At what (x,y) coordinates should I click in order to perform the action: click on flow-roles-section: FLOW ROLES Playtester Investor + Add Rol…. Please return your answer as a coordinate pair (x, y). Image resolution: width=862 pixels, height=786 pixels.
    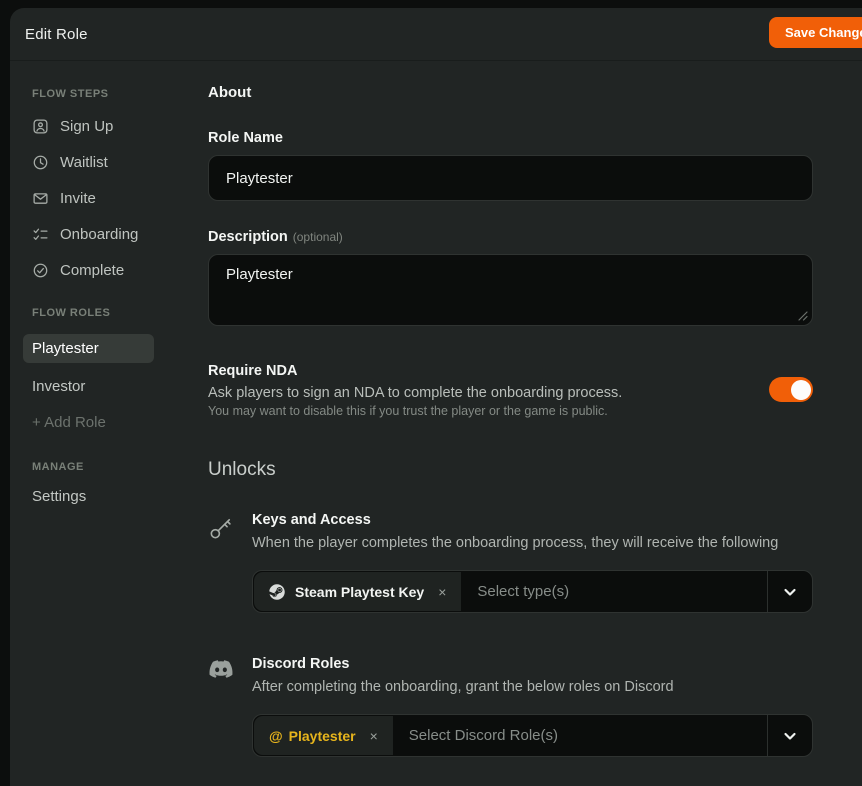
    Looking at the image, I should click on (115, 369).